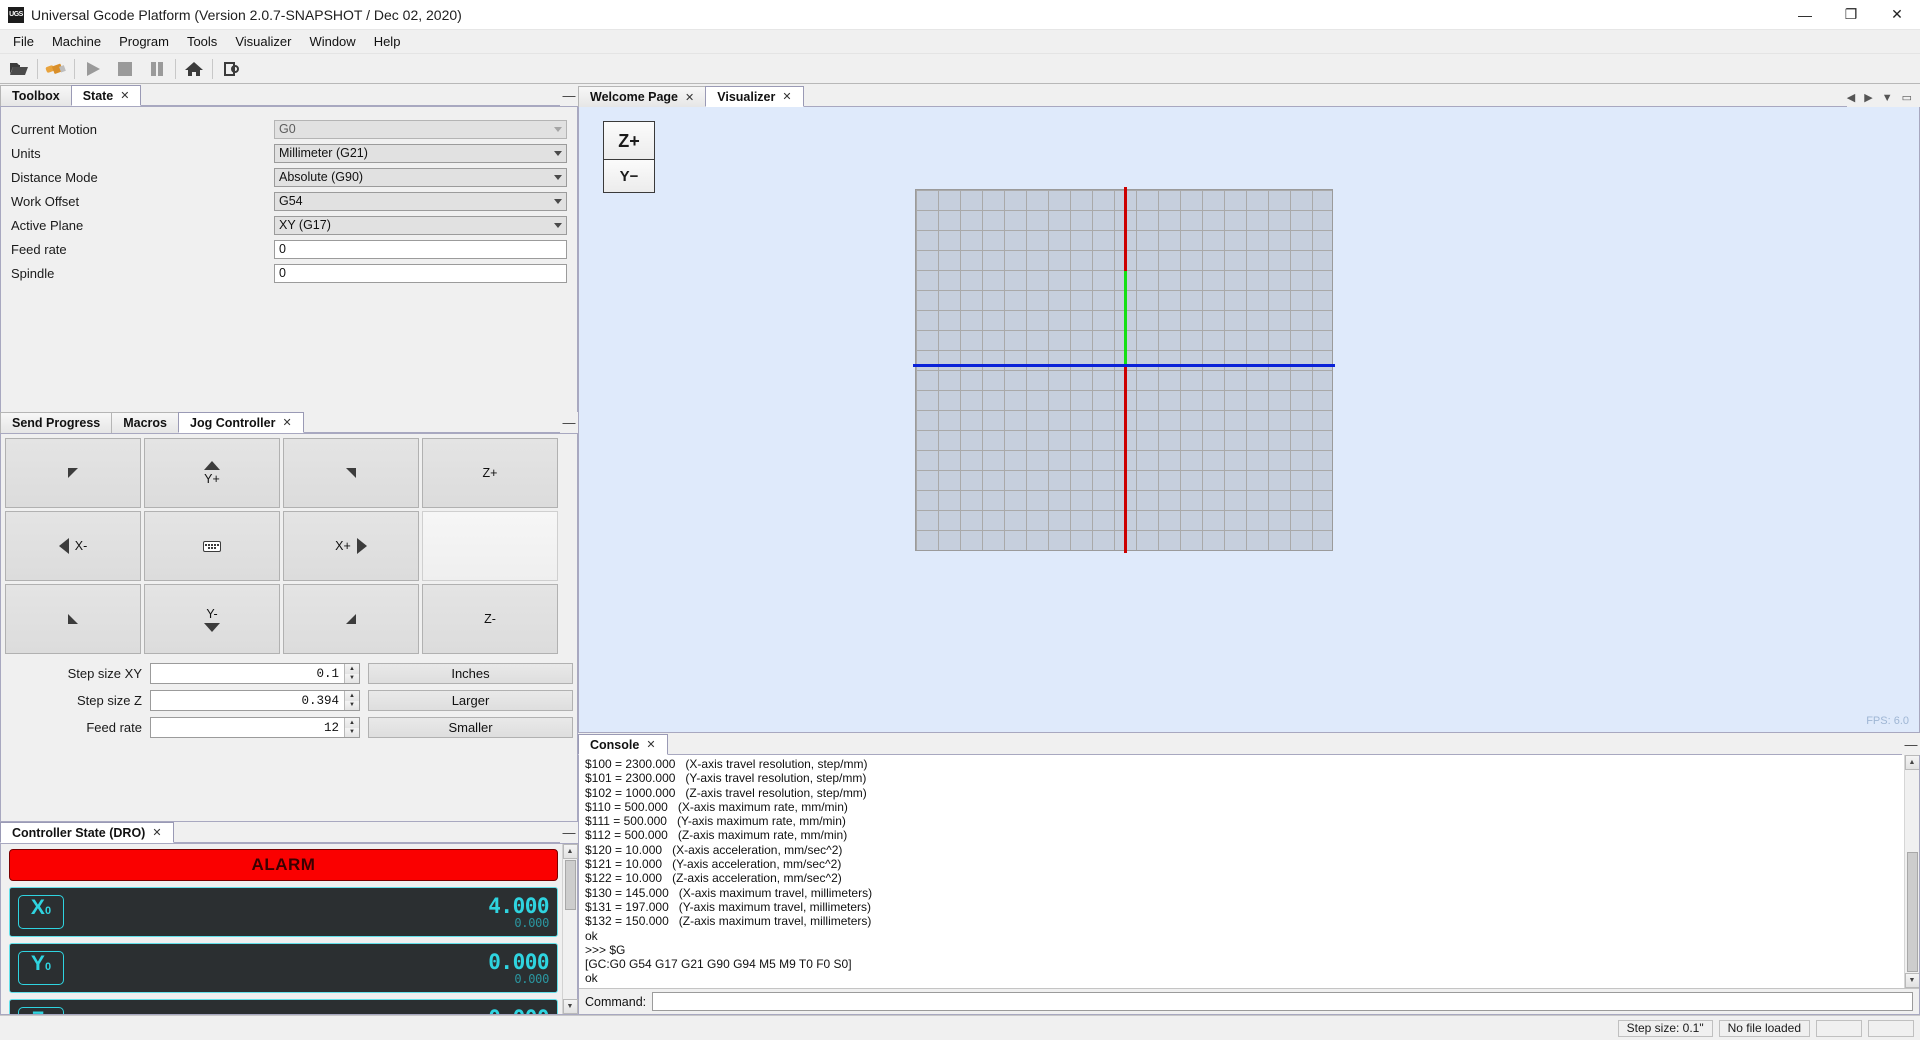 The image size is (1920, 1040). Describe the element at coordinates (76, 41) in the screenshot. I see `menu-machine: Machine` at that location.